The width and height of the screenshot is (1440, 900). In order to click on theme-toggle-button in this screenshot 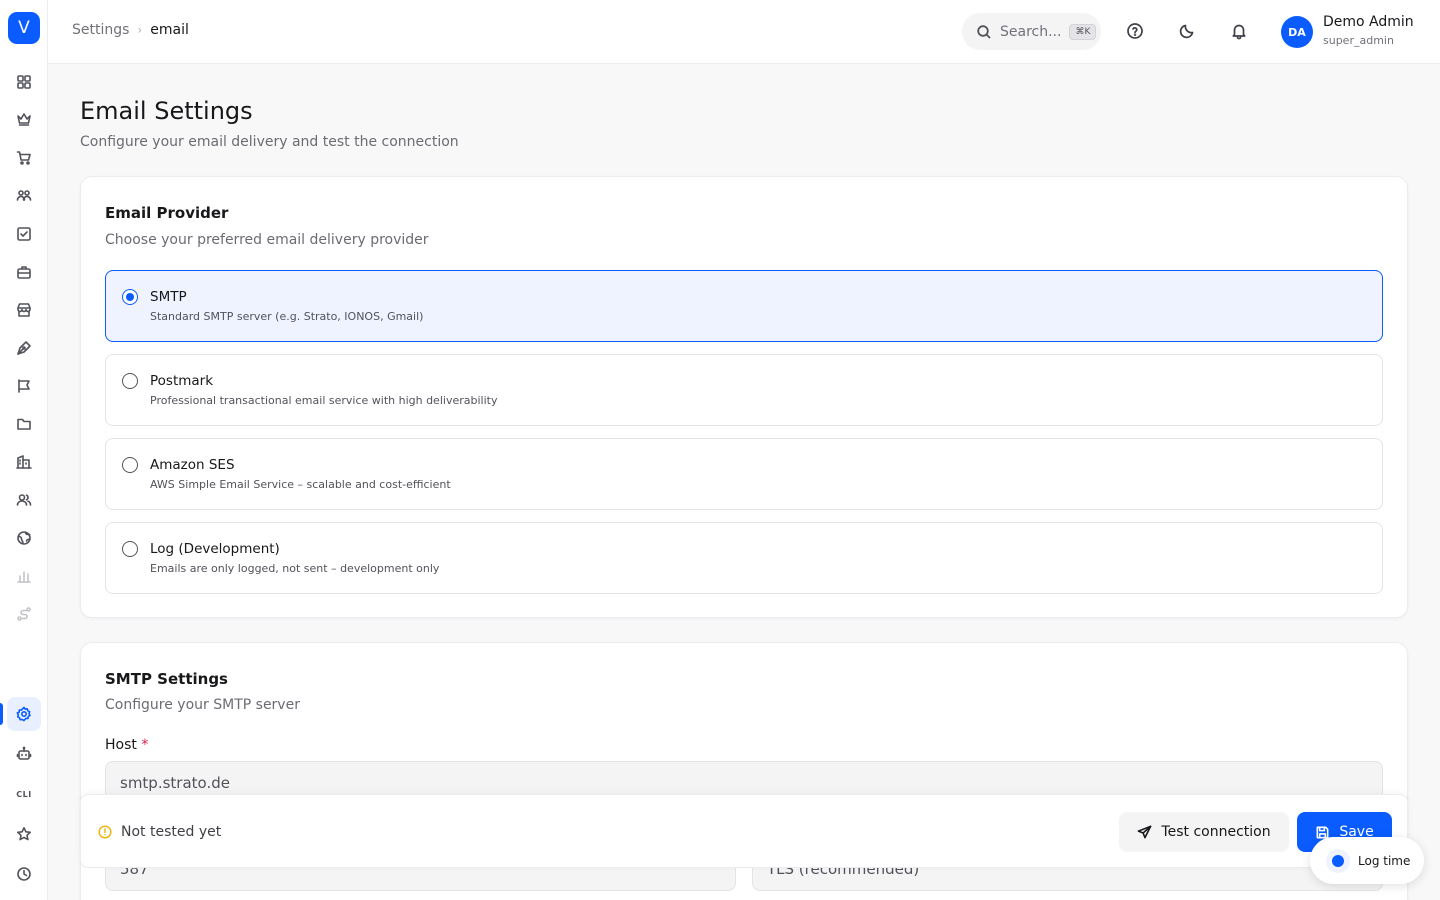, I will do `click(1187, 31)`.